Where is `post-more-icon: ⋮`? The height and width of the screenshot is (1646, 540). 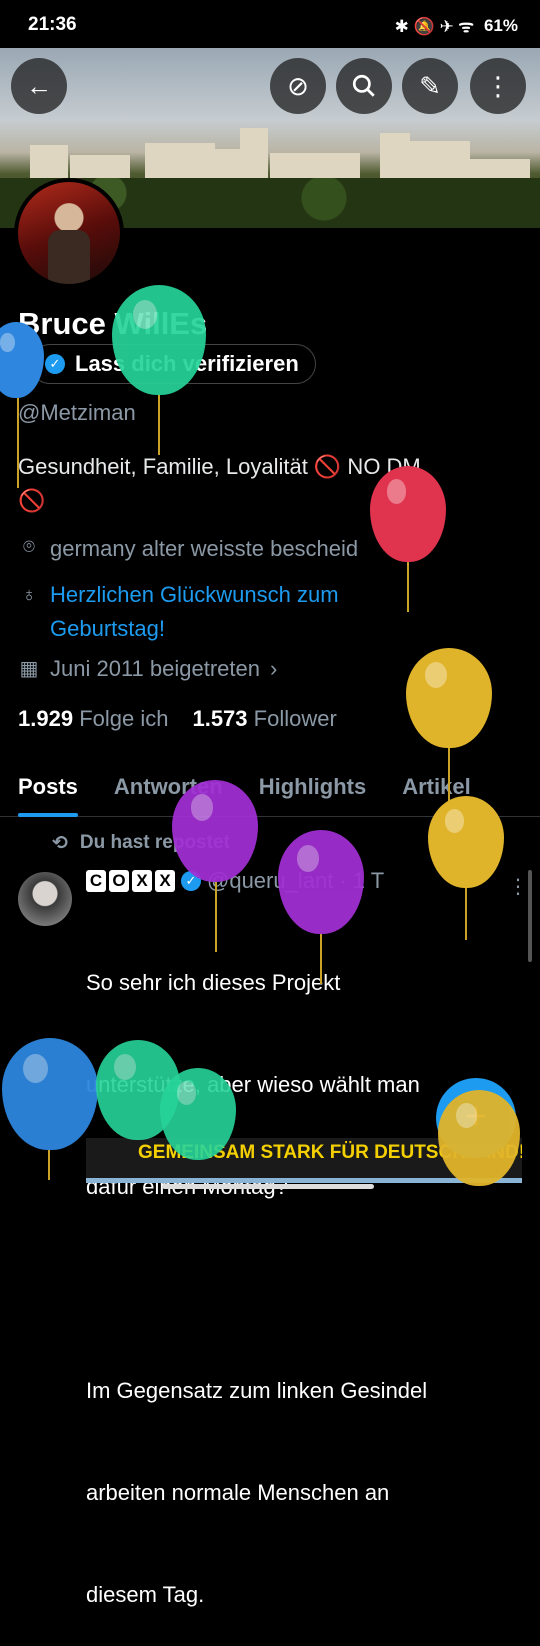 post-more-icon: ⋮ is located at coordinates (518, 886).